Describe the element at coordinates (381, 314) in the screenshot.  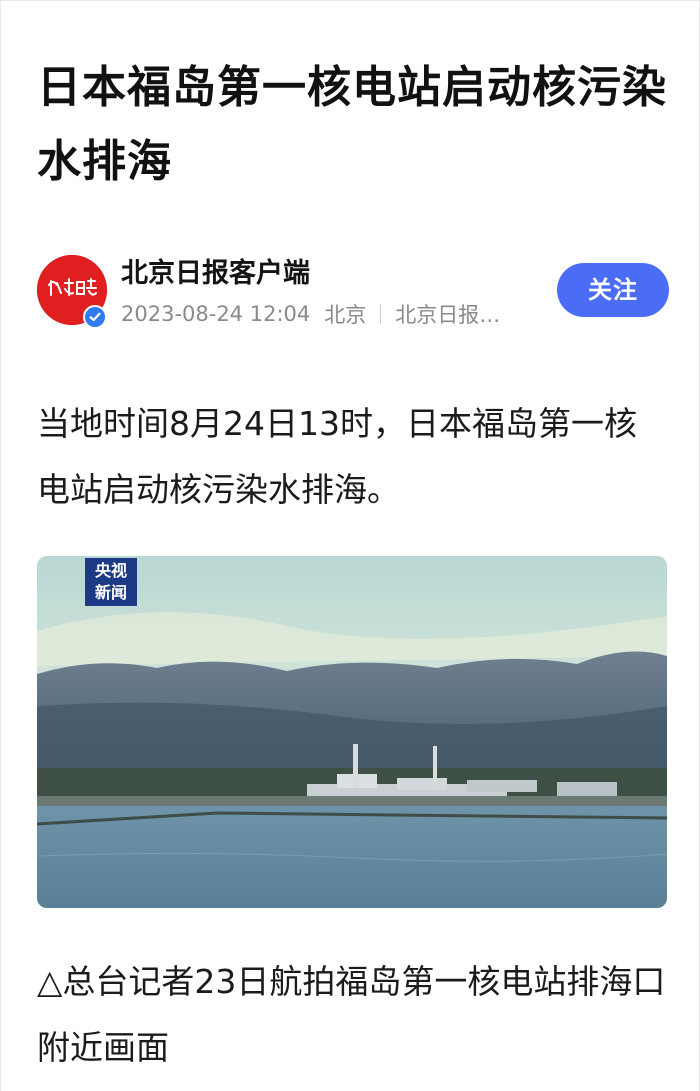
I see `meta-divider` at that location.